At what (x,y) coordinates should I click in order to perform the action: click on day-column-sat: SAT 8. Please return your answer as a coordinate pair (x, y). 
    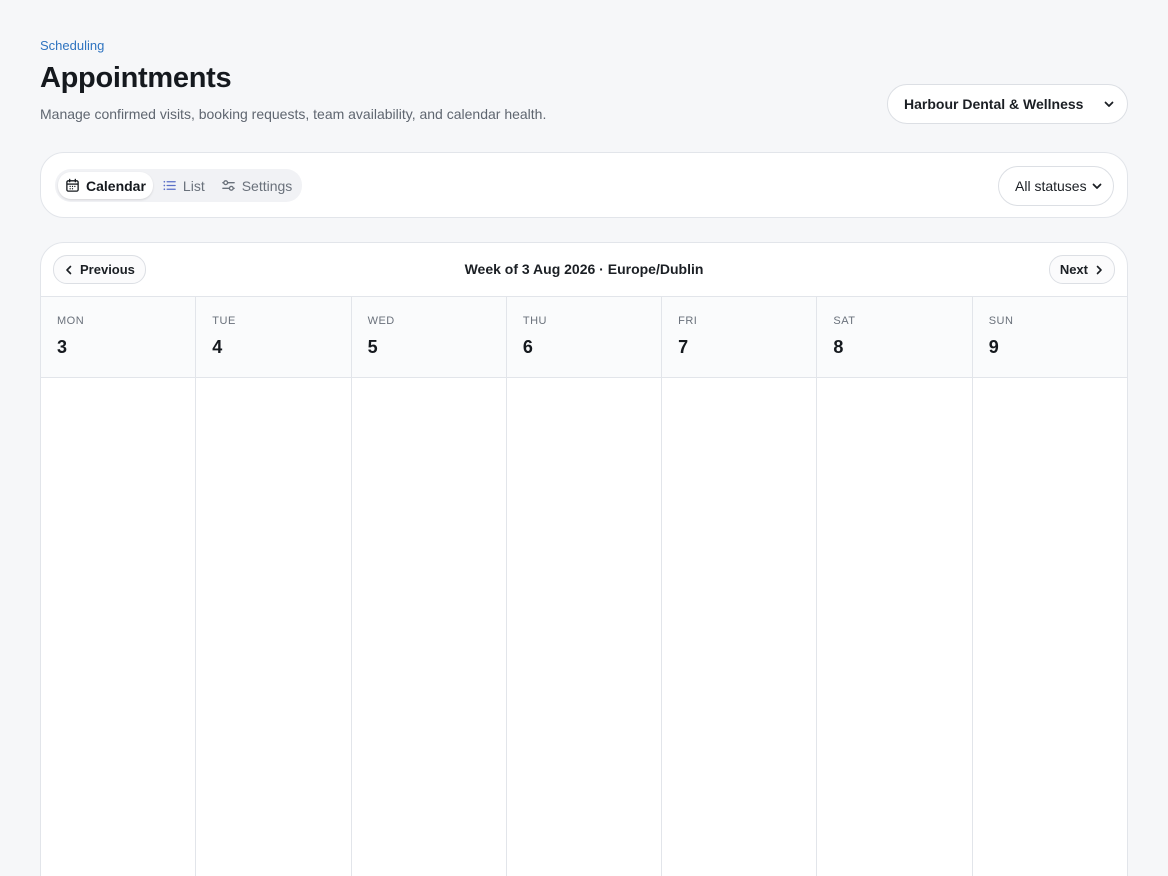
    Looking at the image, I should click on (895, 586).